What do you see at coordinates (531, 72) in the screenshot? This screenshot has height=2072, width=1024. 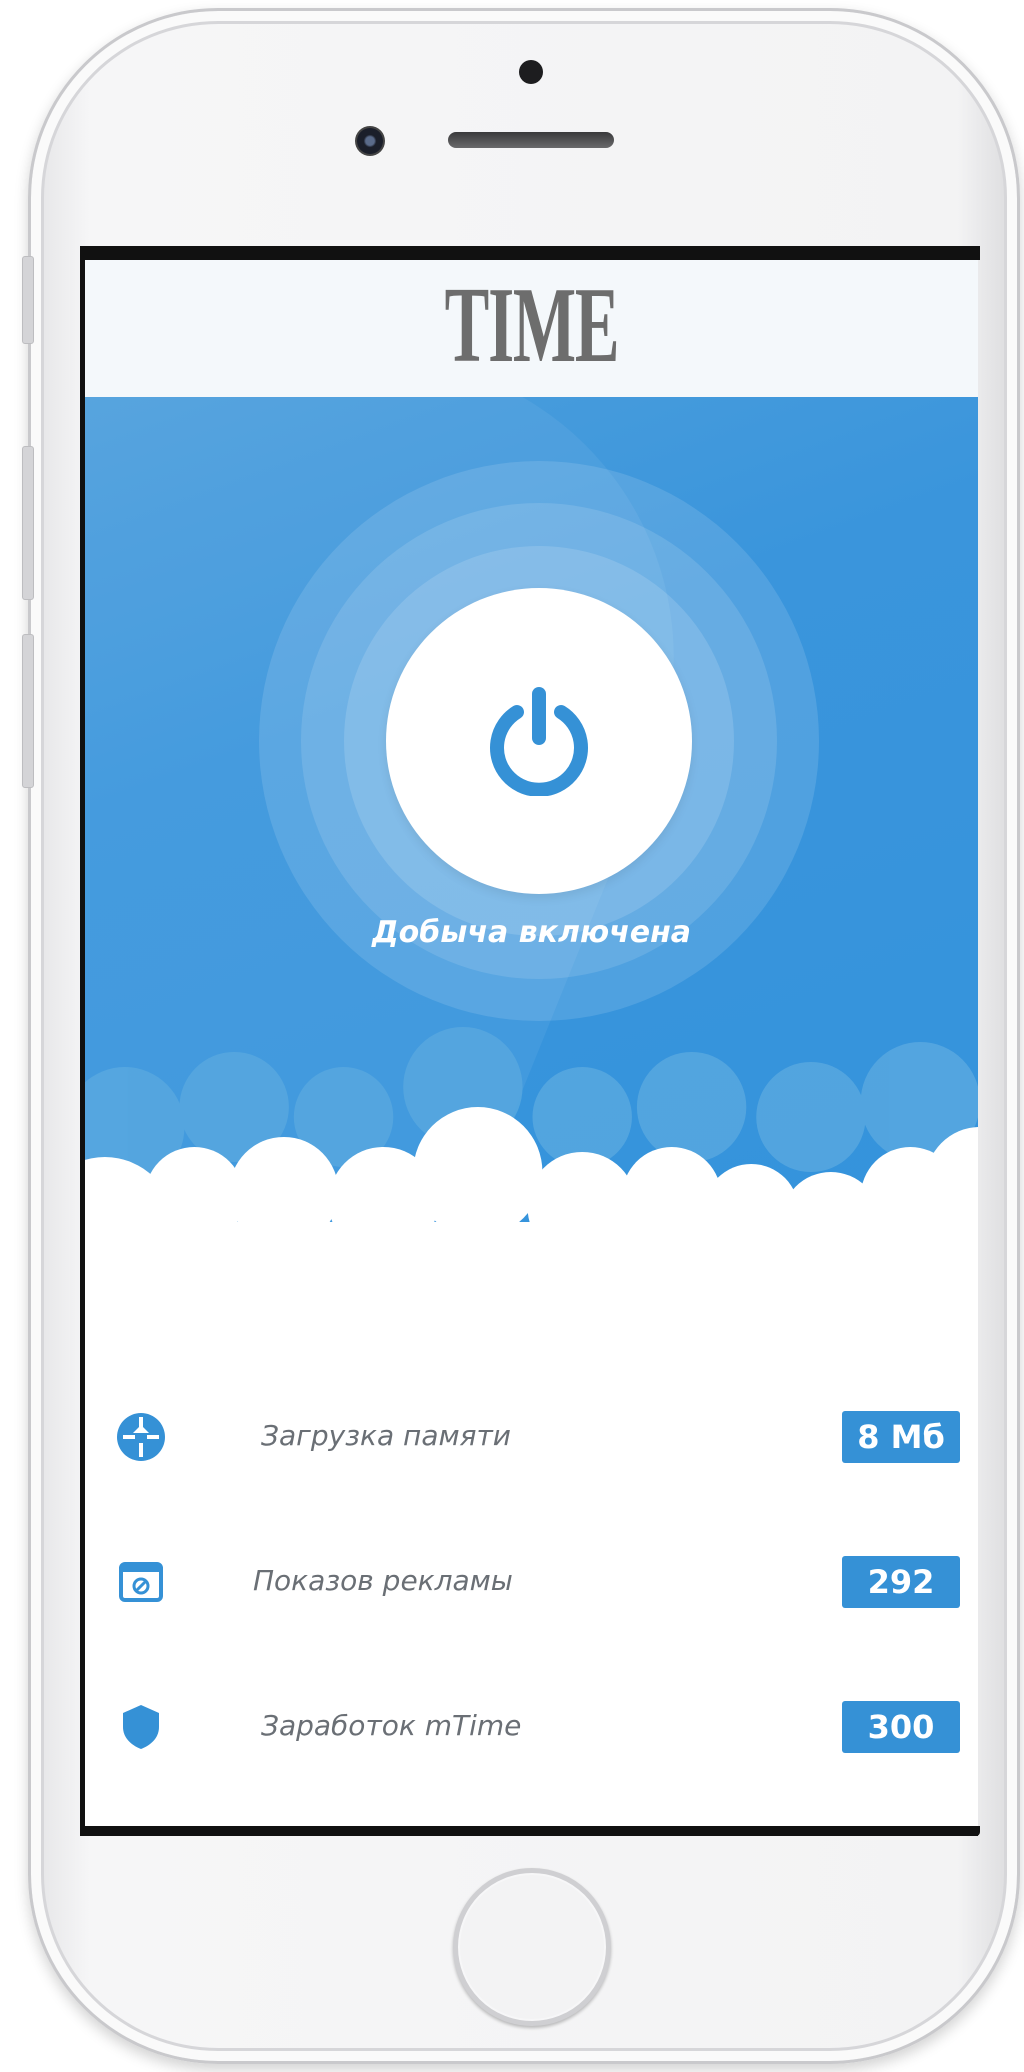 I see `proximity-sensor` at bounding box center [531, 72].